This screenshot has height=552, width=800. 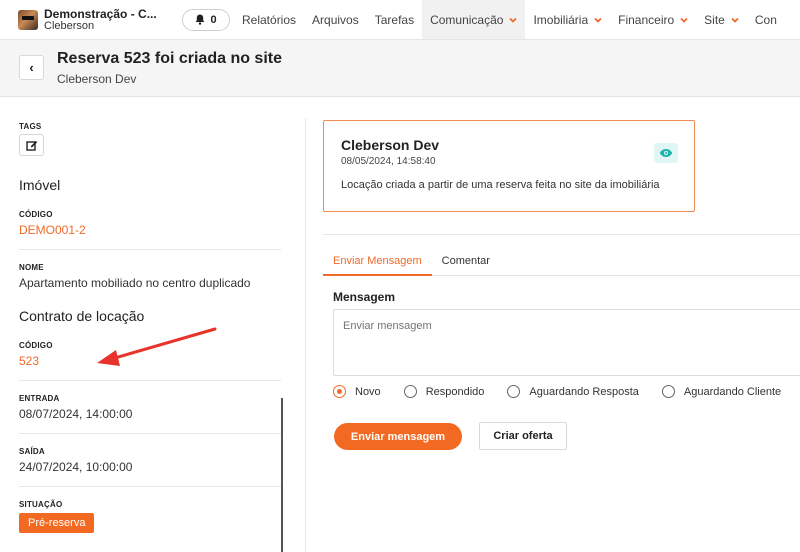 I want to click on message-input, so click(x=566, y=342).